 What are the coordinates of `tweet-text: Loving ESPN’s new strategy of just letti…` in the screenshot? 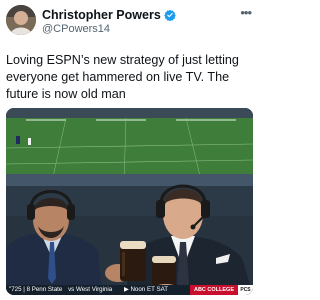 It's located at (122, 77).